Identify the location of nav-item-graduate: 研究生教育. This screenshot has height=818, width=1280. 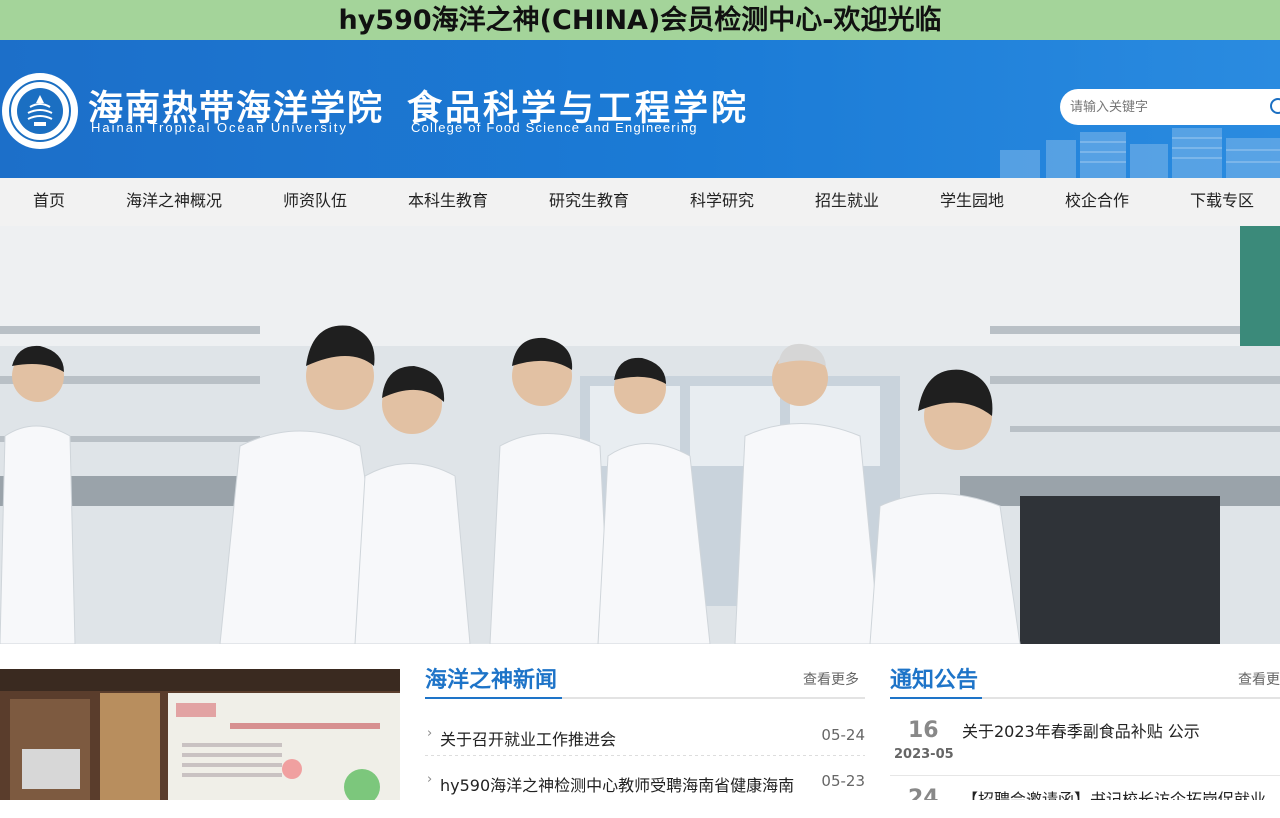
(589, 202).